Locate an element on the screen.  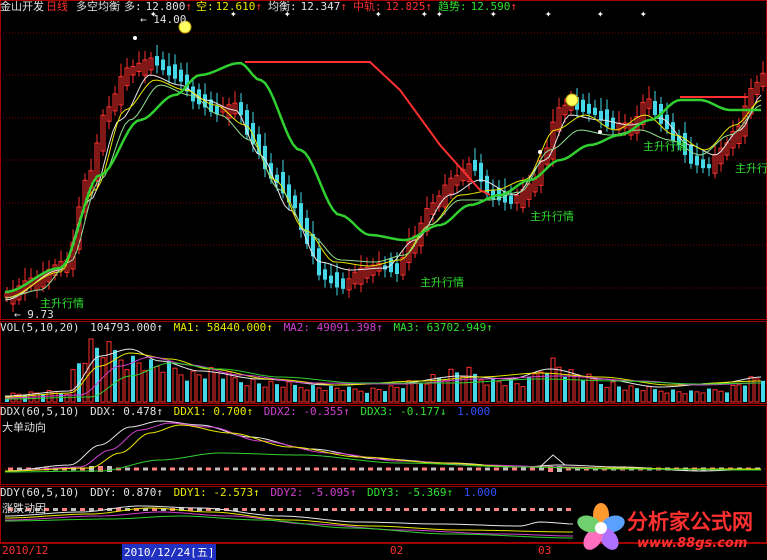
axis-date-2: 2010/12/24[五] is located at coordinates (169, 552).